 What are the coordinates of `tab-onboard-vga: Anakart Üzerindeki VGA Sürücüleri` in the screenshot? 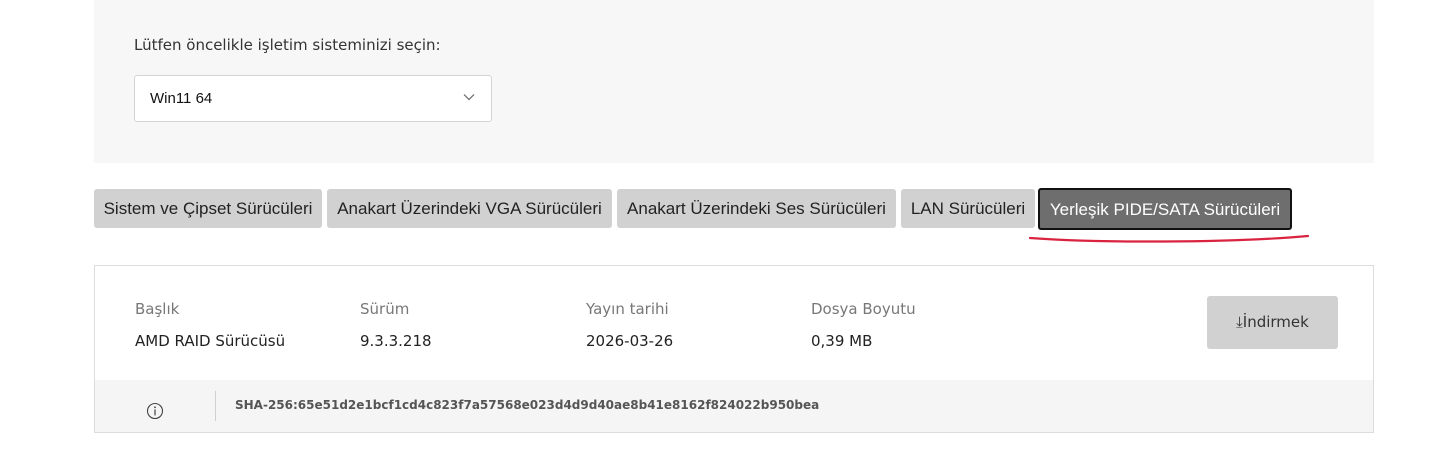 It's located at (469, 208).